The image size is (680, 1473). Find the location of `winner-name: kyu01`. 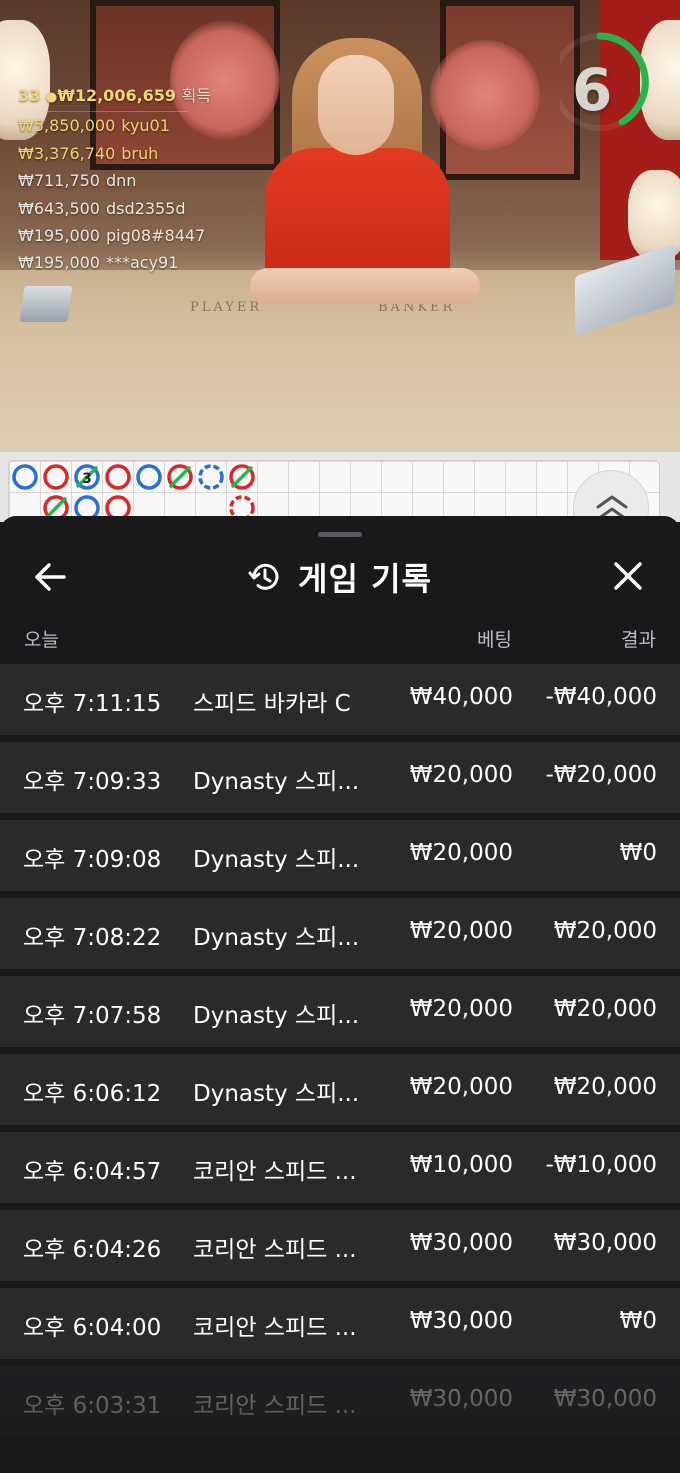

winner-name: kyu01 is located at coordinates (145, 126).